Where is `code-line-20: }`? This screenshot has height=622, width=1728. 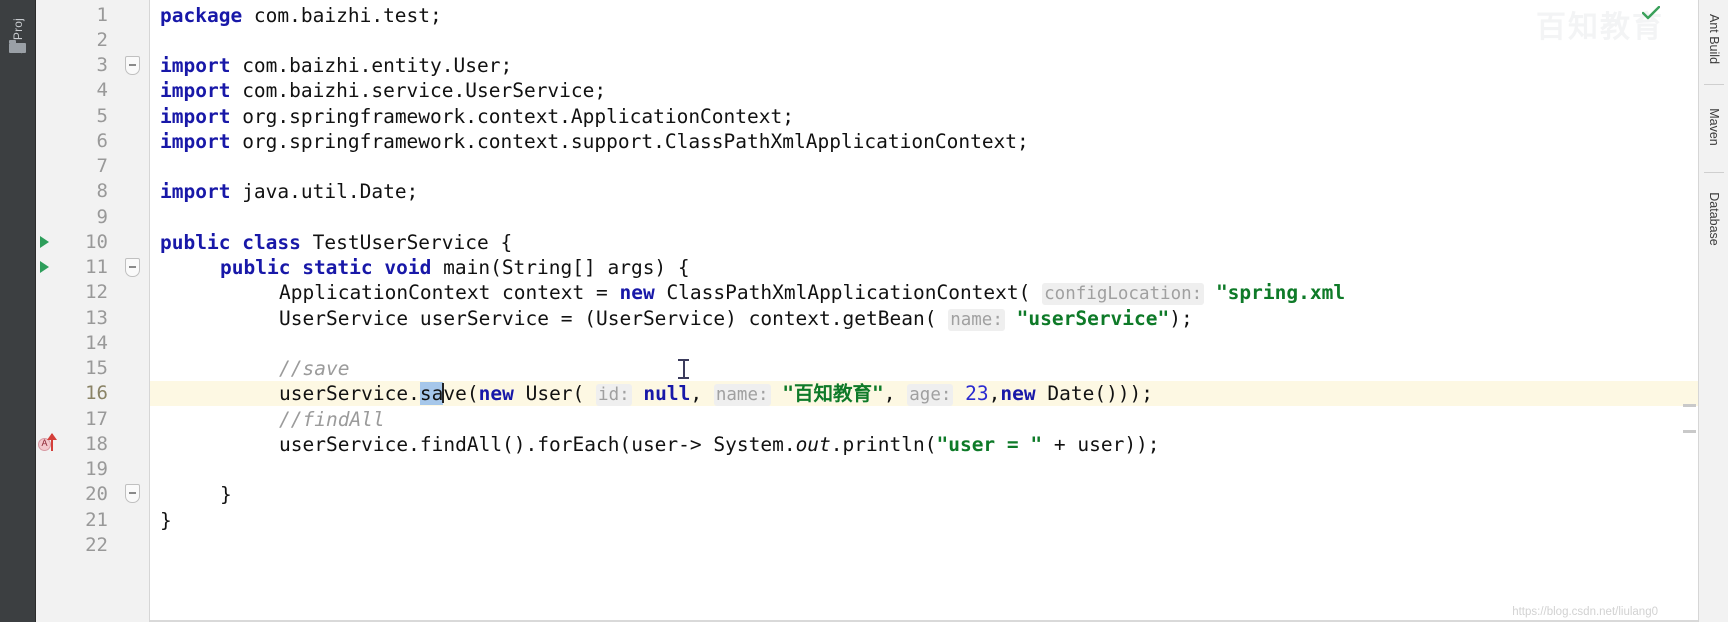
code-line-20: } is located at coordinates (226, 494).